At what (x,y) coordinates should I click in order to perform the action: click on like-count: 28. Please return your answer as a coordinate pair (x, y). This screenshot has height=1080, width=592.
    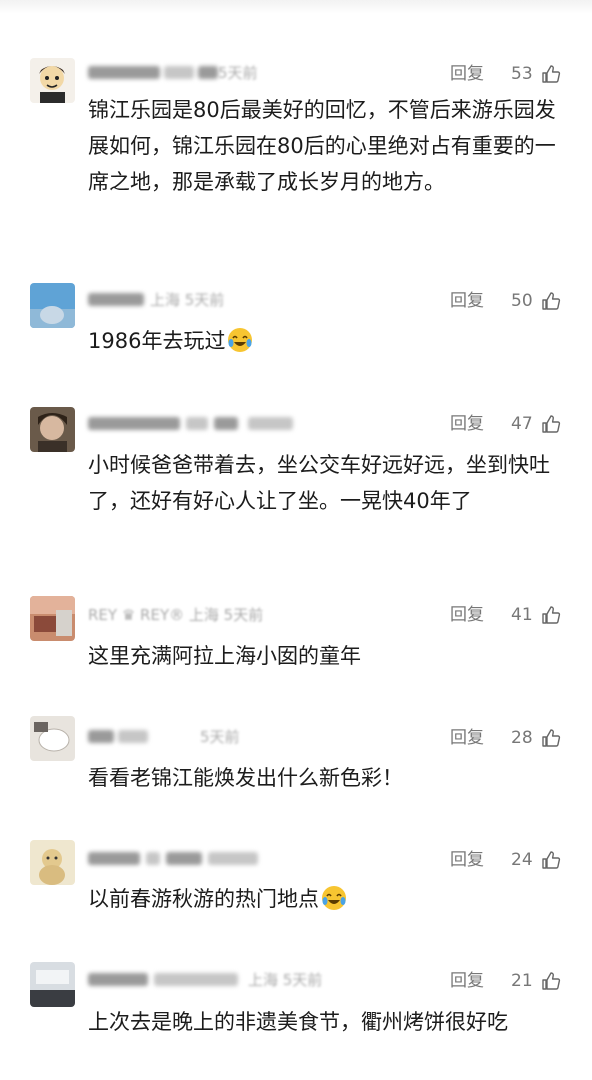
    Looking at the image, I should click on (522, 738).